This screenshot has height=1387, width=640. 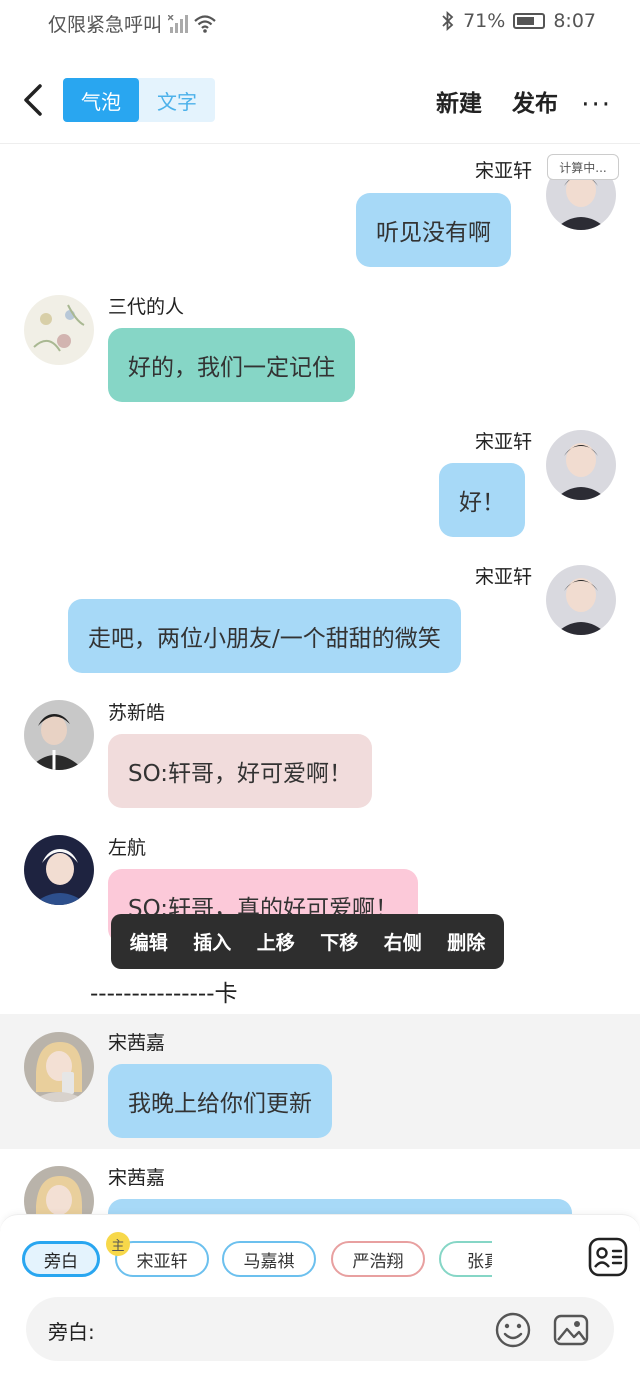 What do you see at coordinates (220, 1101) in the screenshot?
I see `message-bubble: 我晚上给你们更新` at bounding box center [220, 1101].